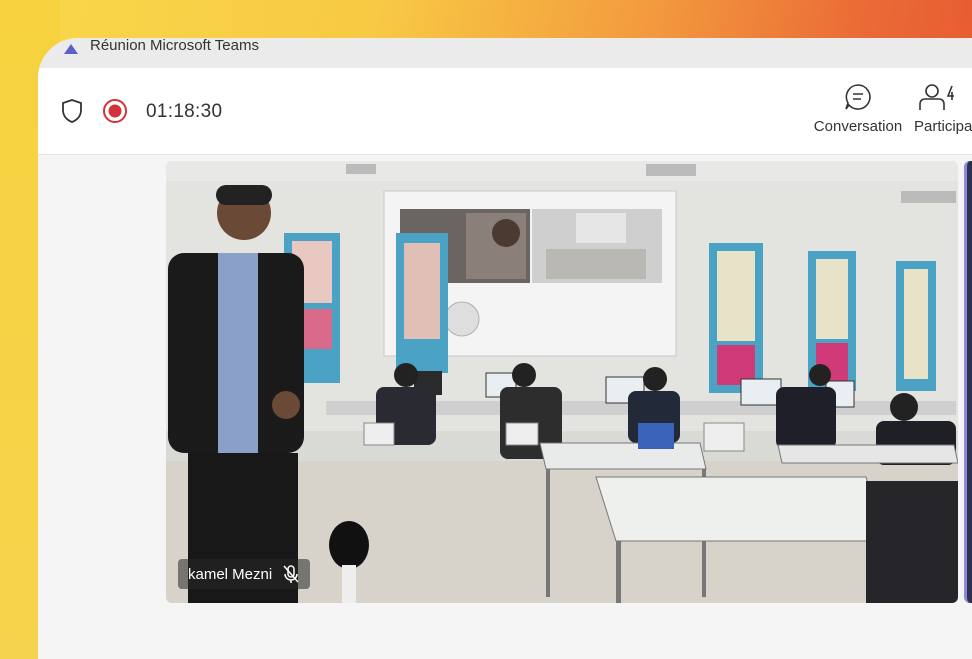 The width and height of the screenshot is (972, 659). Describe the element at coordinates (505, 53) in the screenshot. I see `title-bar: Réunion Microsoft Teams` at that location.